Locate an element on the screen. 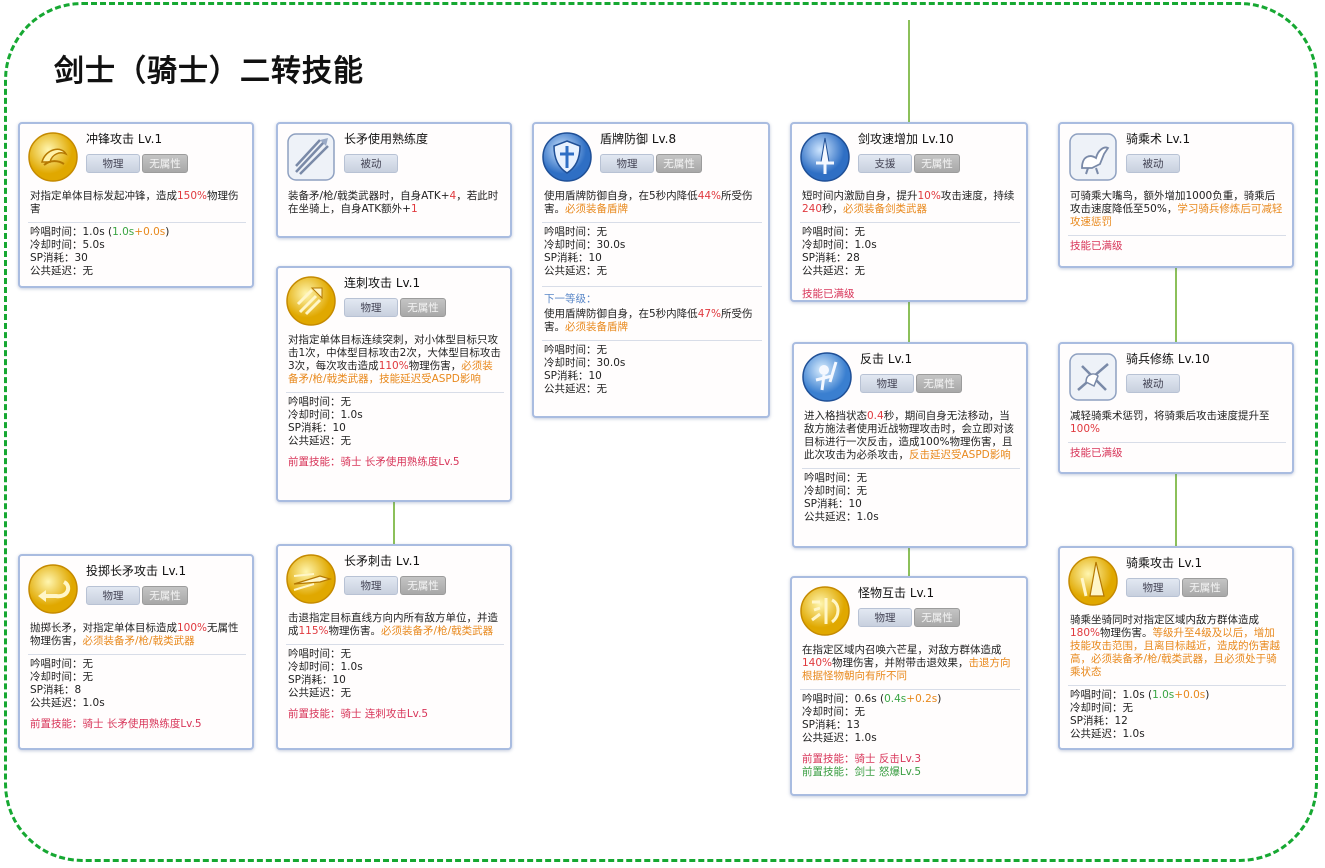 The width and height of the screenshot is (1325, 868). prerequisite-2: 前置技能：剑士 怒爆Lv.5 is located at coordinates (862, 772).